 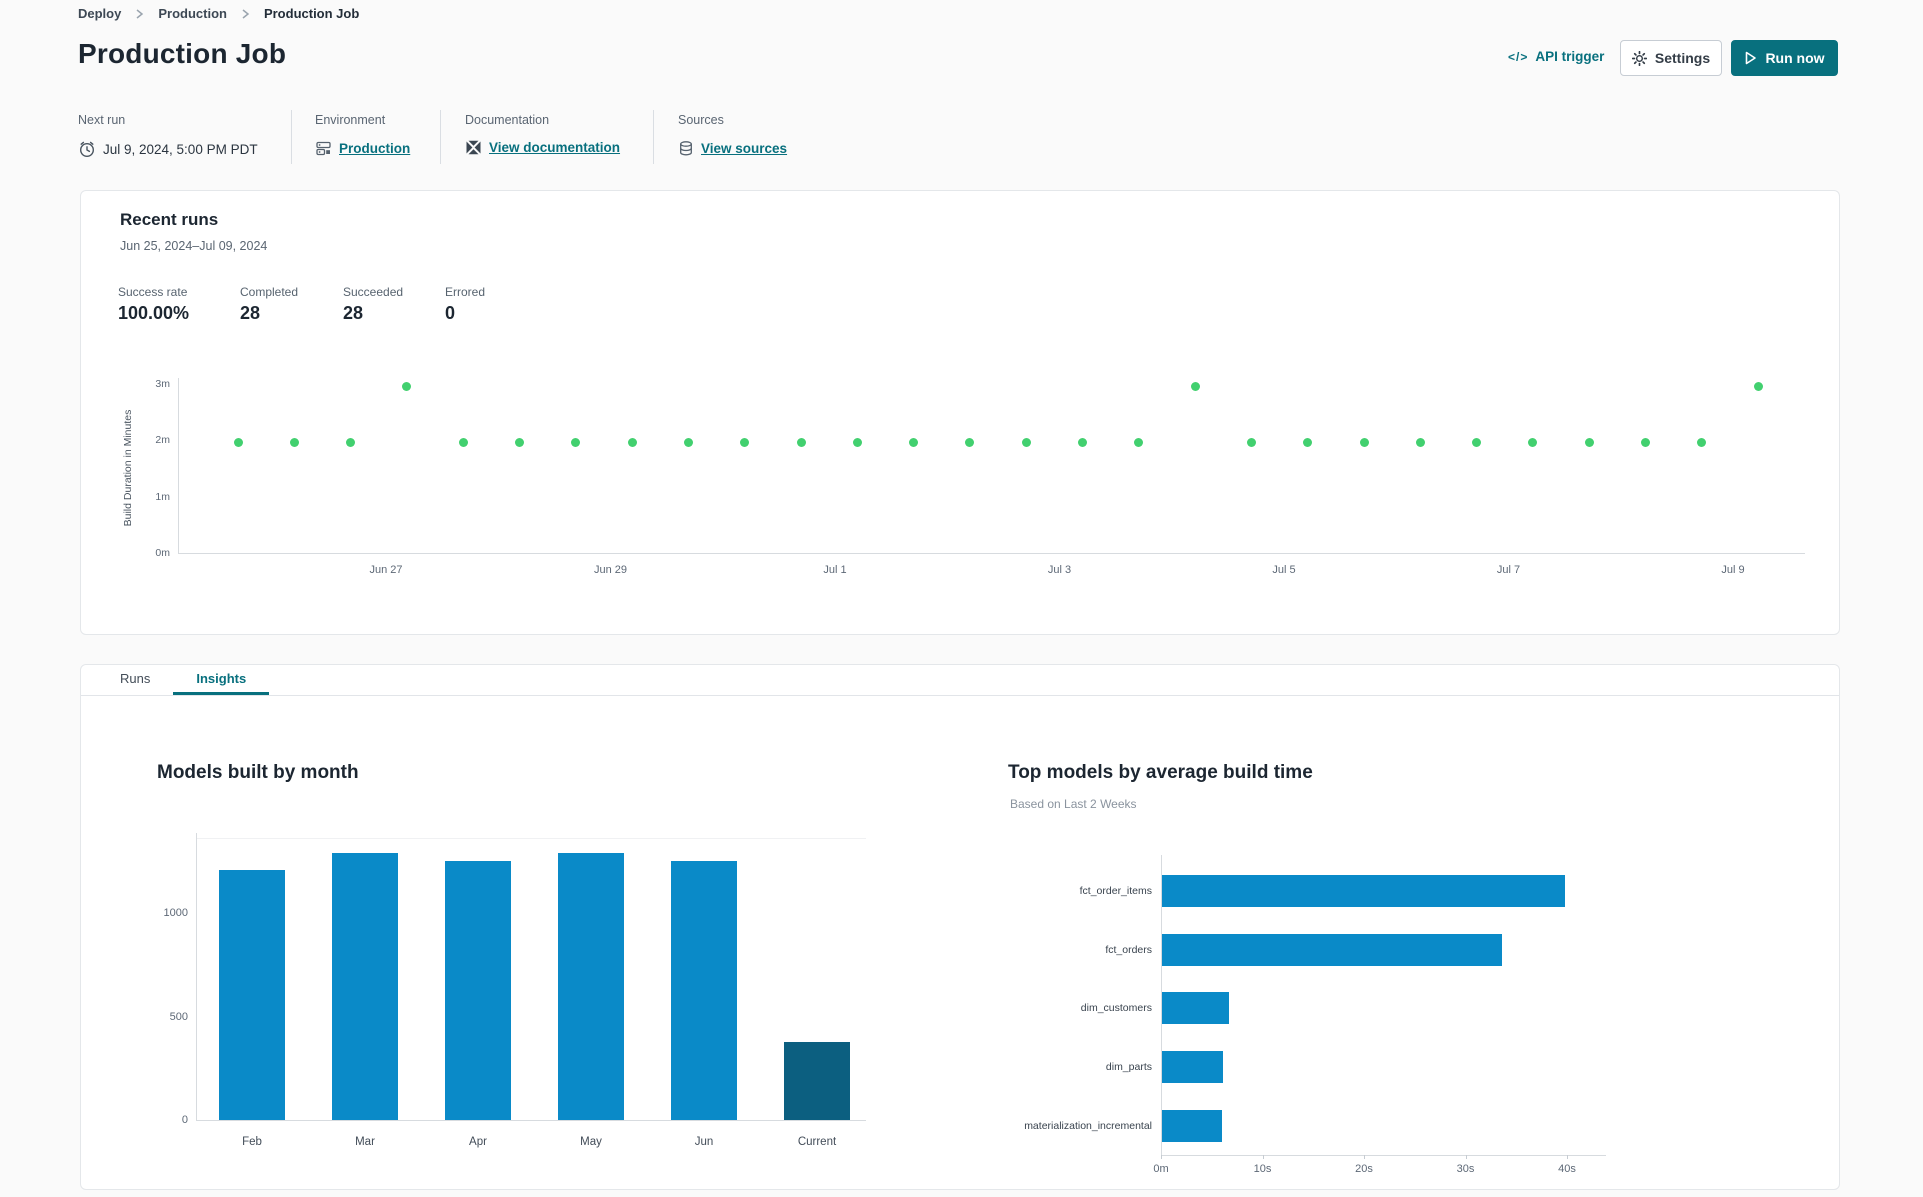 What do you see at coordinates (1073, 804) in the screenshot?
I see `top-models-chart-subtitle: Based on Last 2 Weeks` at bounding box center [1073, 804].